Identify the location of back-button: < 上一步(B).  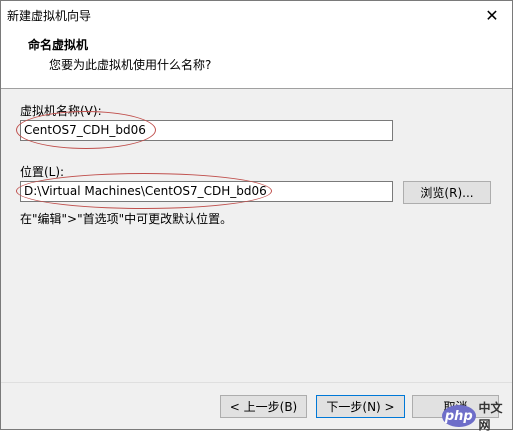
(263, 406).